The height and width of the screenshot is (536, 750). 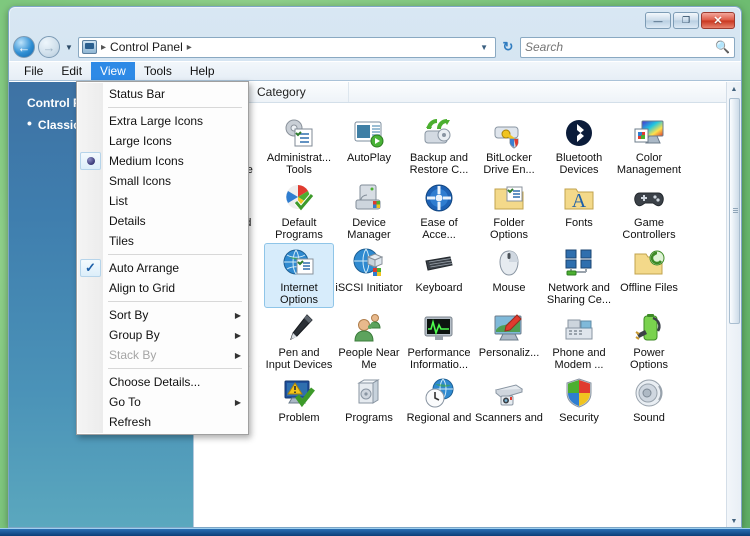 What do you see at coordinates (649, 328) in the screenshot?
I see `power-options-icon` at bounding box center [649, 328].